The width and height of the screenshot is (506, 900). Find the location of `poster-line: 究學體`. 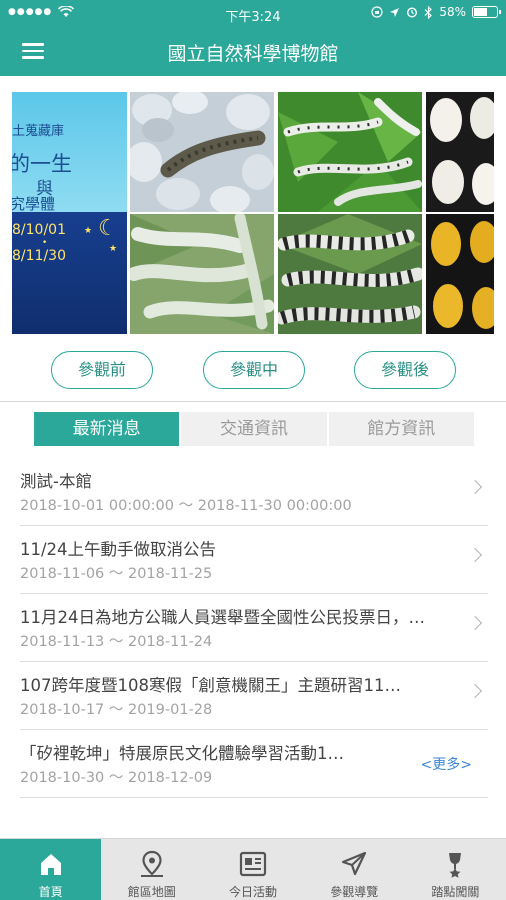

poster-line: 究學體 is located at coordinates (34, 204).